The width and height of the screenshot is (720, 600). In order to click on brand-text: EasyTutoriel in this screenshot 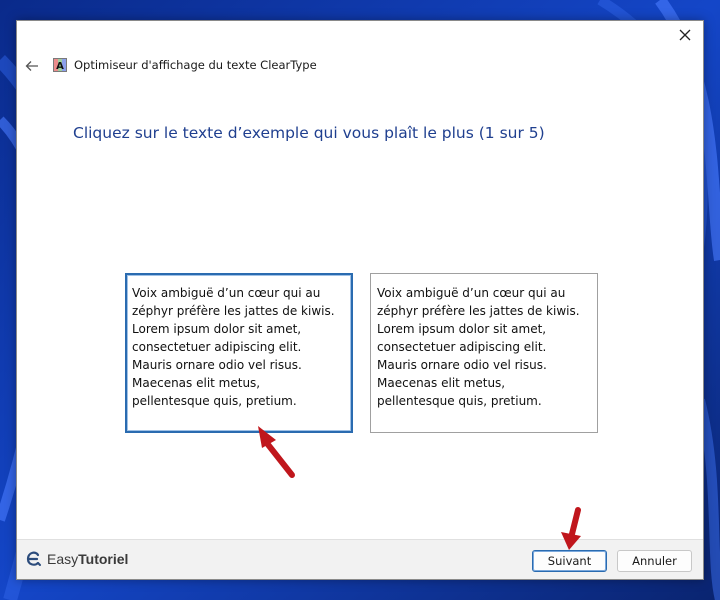, I will do `click(88, 559)`.